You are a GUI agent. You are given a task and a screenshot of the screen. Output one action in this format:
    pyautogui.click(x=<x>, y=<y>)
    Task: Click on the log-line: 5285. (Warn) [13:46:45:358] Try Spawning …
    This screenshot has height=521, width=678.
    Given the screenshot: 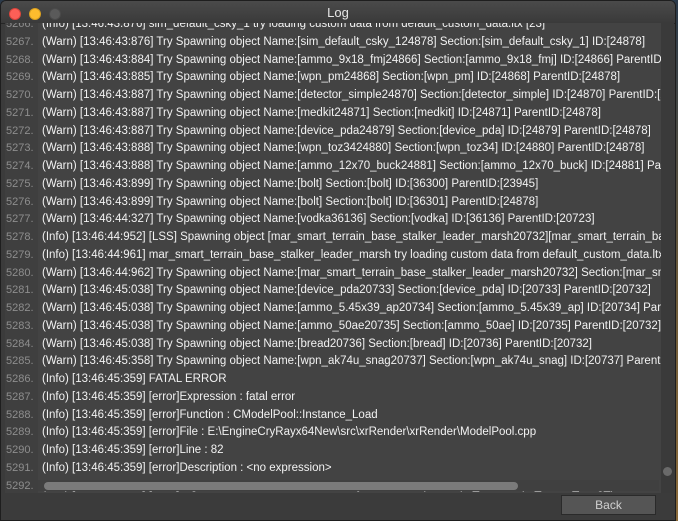 What is the action you would take?
    pyautogui.click(x=333, y=362)
    